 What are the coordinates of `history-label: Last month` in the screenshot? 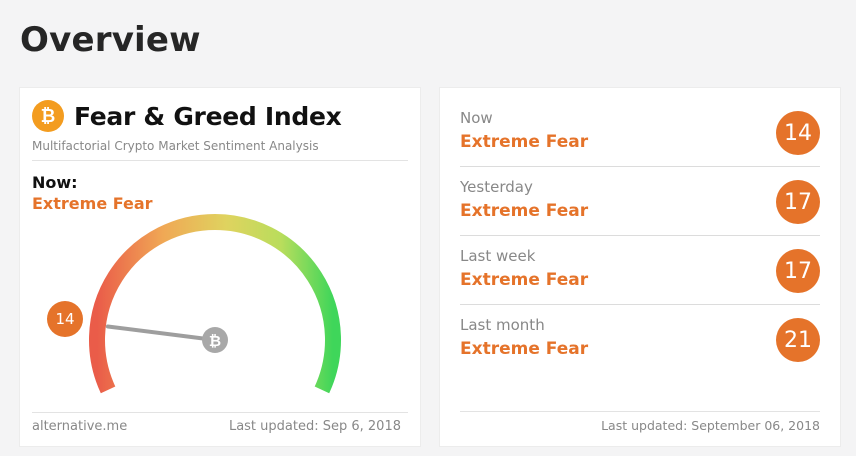 It's located at (502, 325).